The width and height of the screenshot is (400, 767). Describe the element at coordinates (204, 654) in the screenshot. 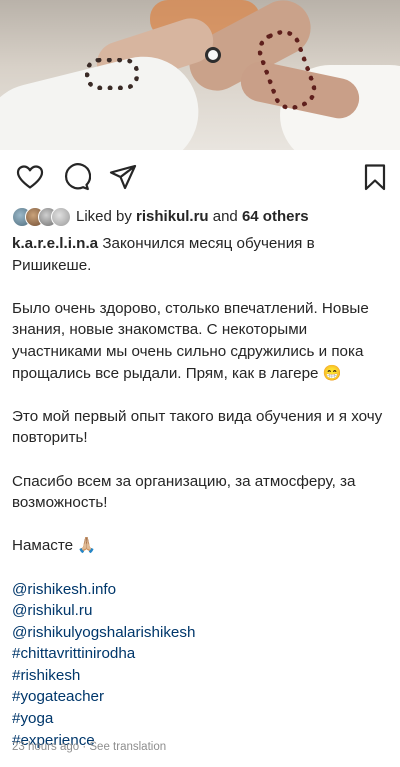

I see `hashtag-link: #chittavrittinirodha` at that location.